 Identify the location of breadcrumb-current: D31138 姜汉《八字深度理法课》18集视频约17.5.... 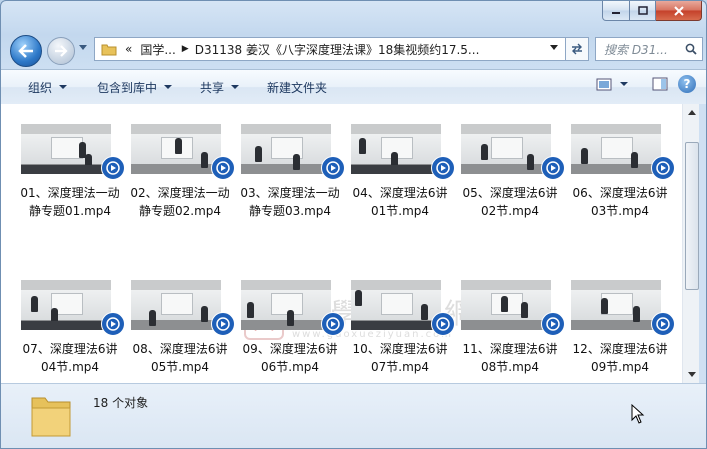
(337, 49).